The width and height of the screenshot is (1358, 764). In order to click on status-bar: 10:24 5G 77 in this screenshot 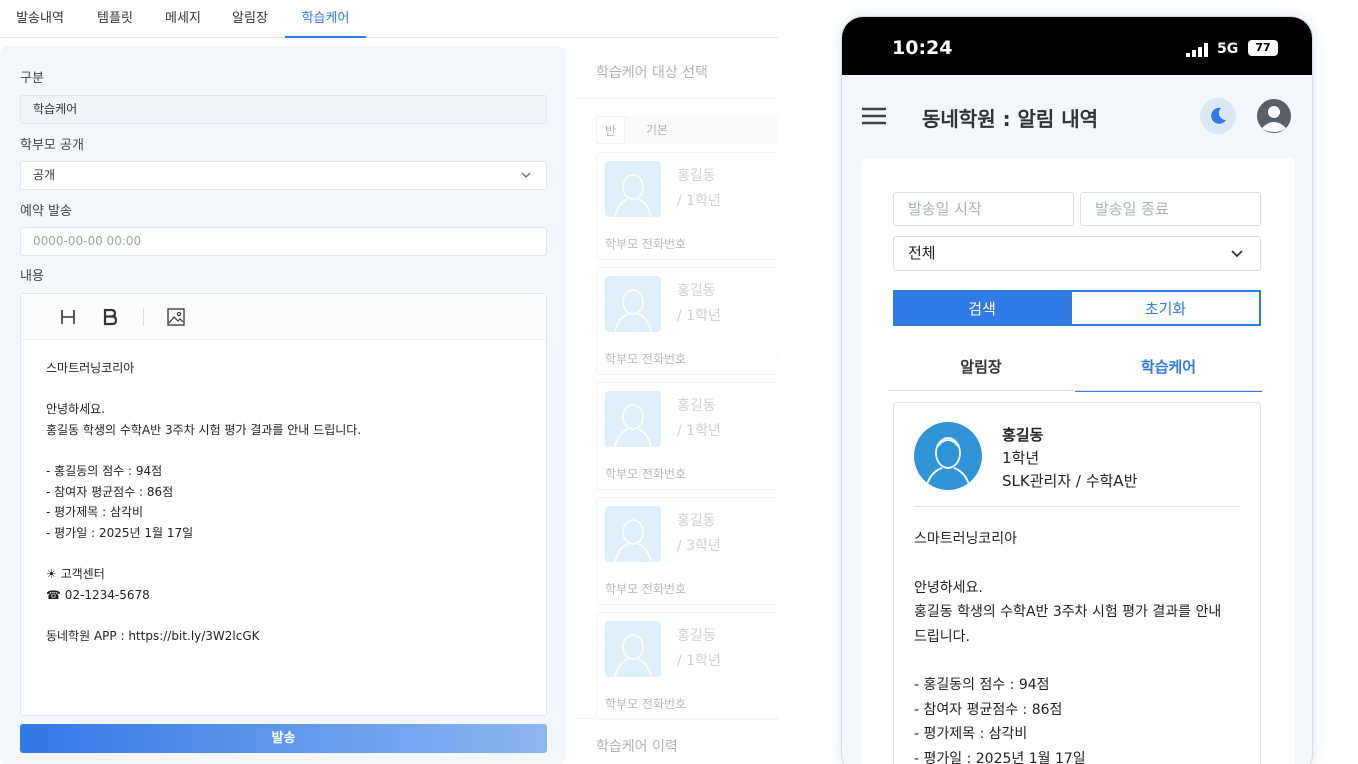, I will do `click(1077, 46)`.